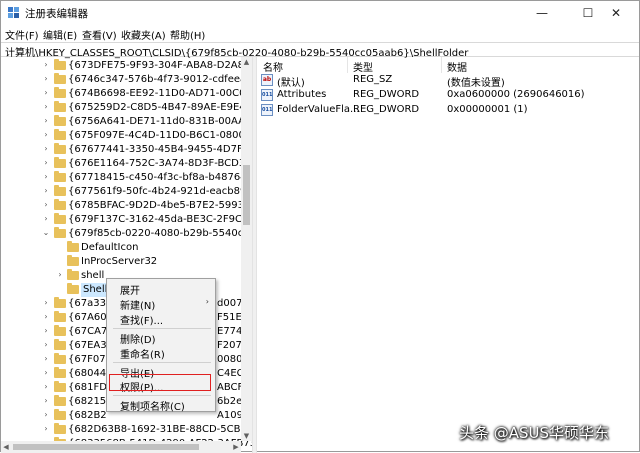 This screenshot has width=640, height=453. I want to click on tree-item-defaulticon: DefaultIcon, so click(121, 248).